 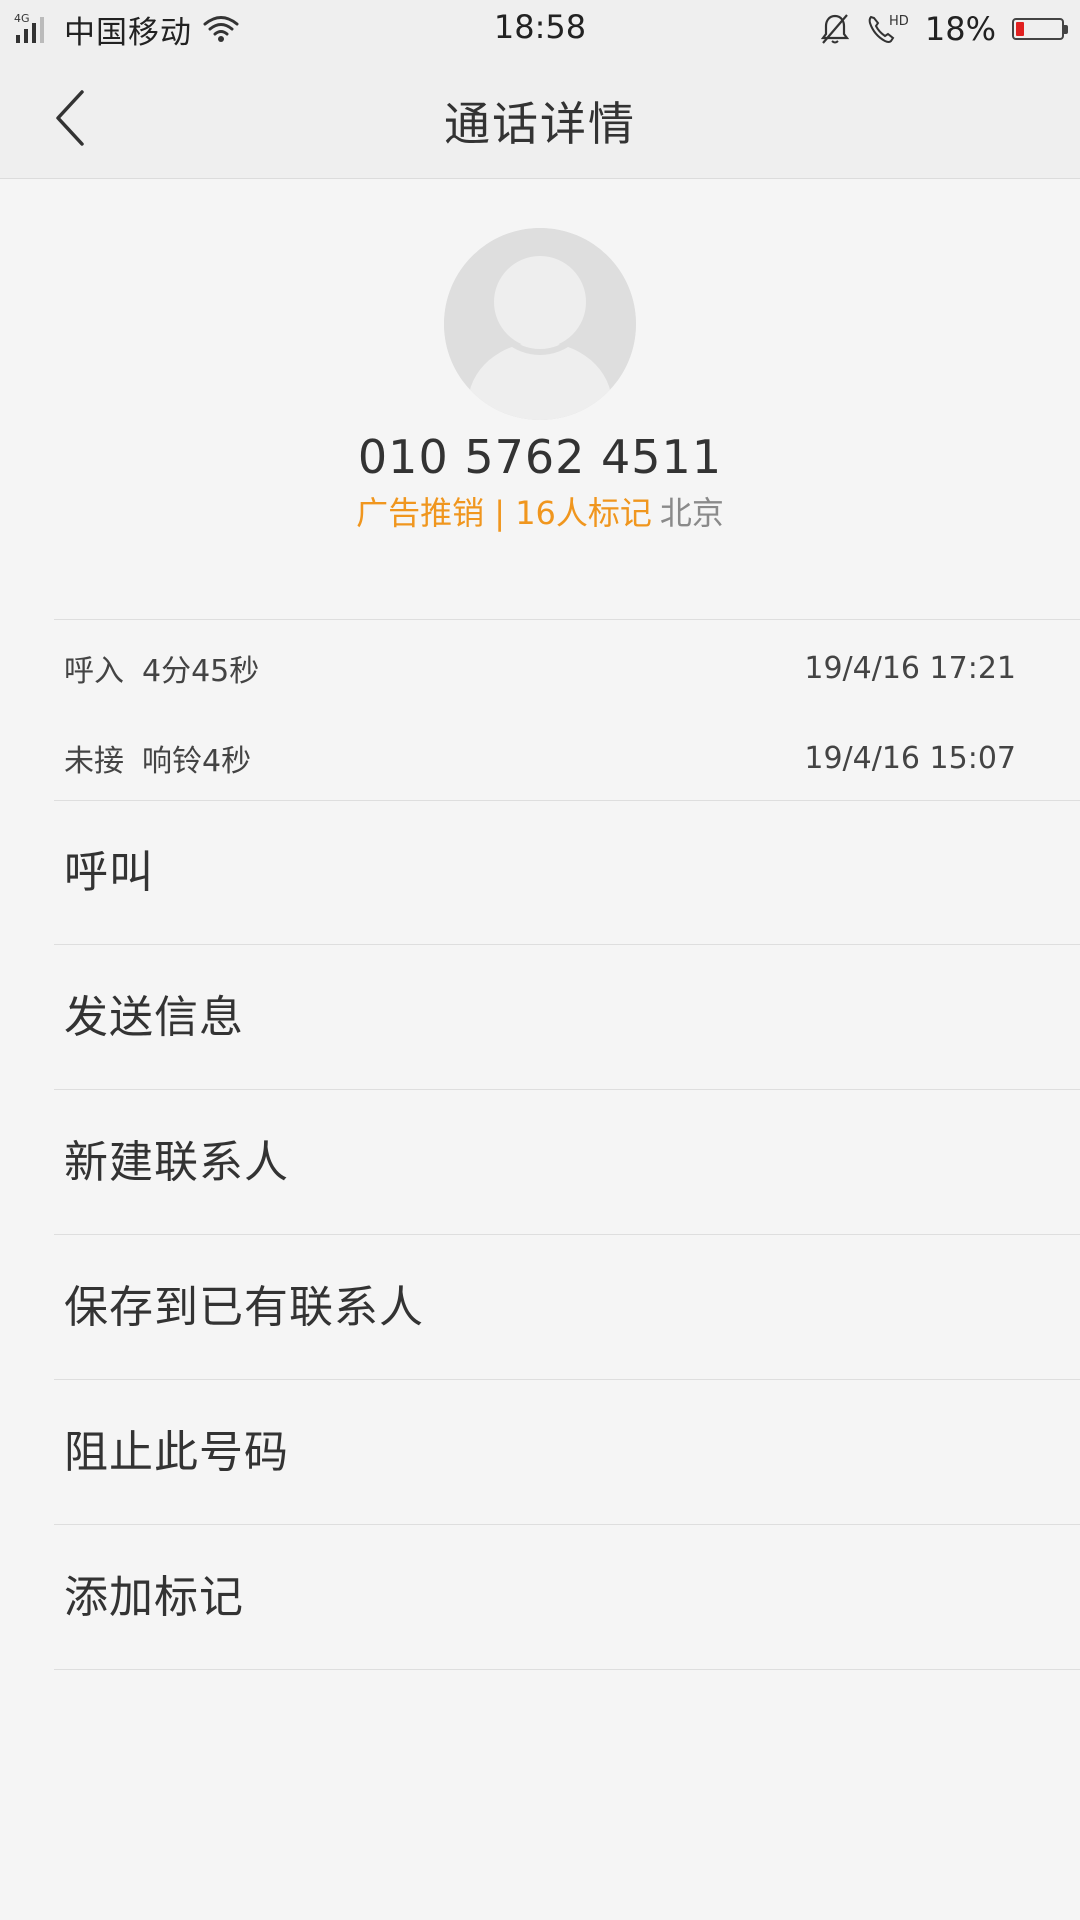 I want to click on call-log-row: 呼入 4分45秒 19/4/16 17:21, so click(x=540, y=668).